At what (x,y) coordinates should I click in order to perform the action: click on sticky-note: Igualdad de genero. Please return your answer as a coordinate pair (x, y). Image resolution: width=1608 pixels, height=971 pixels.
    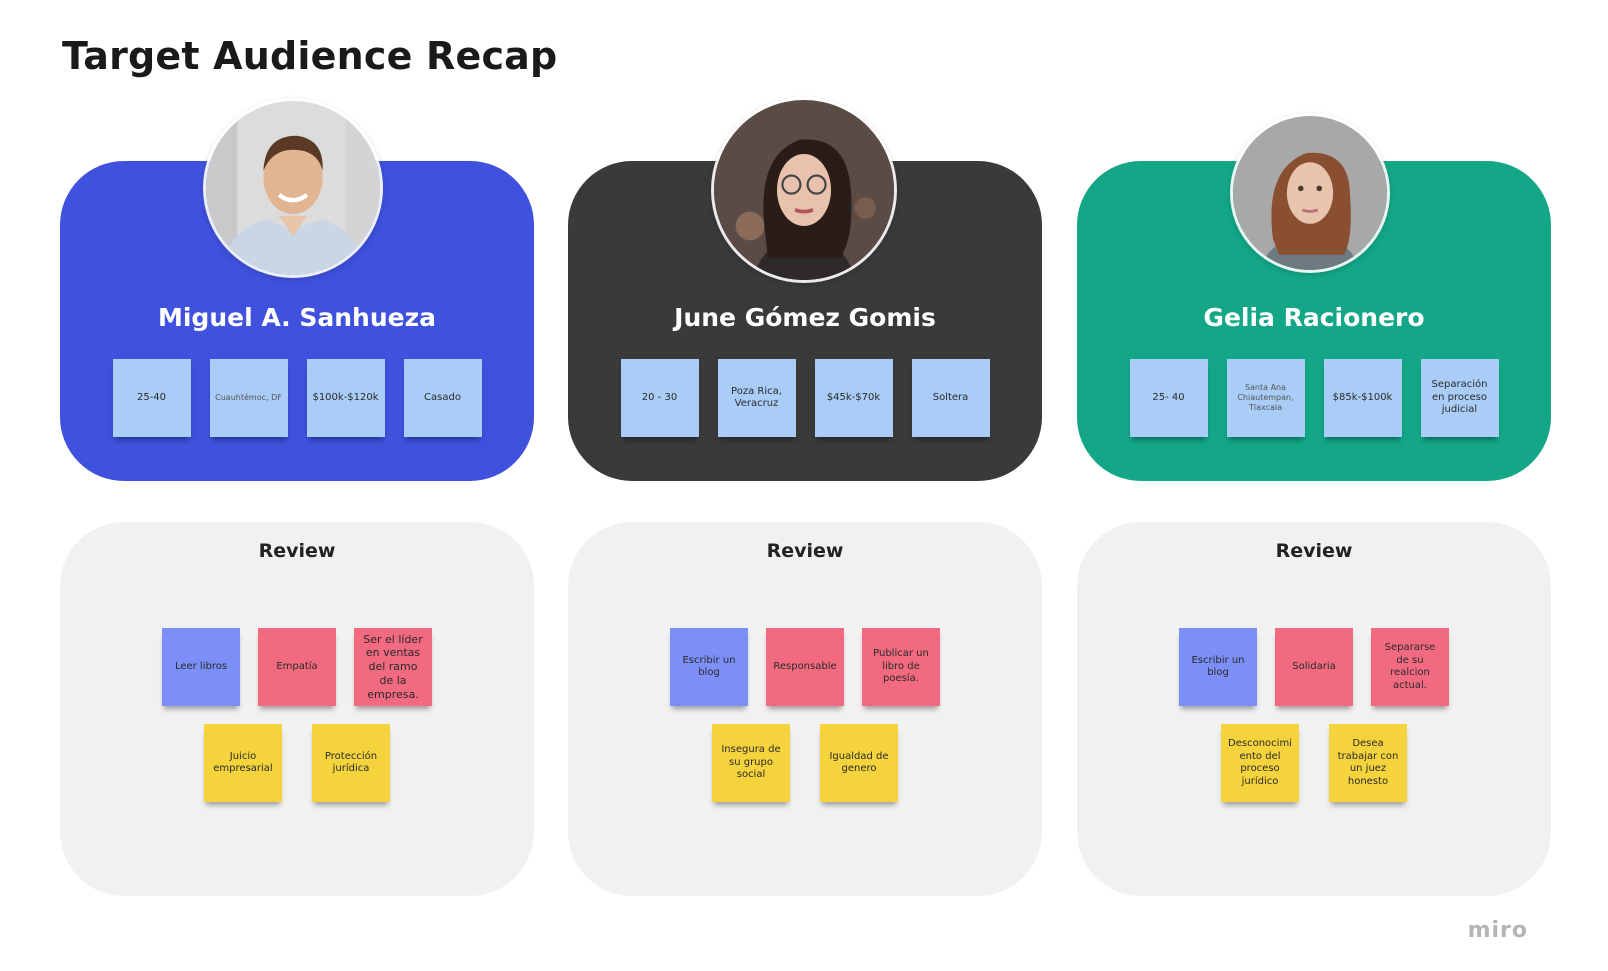
    Looking at the image, I should click on (859, 763).